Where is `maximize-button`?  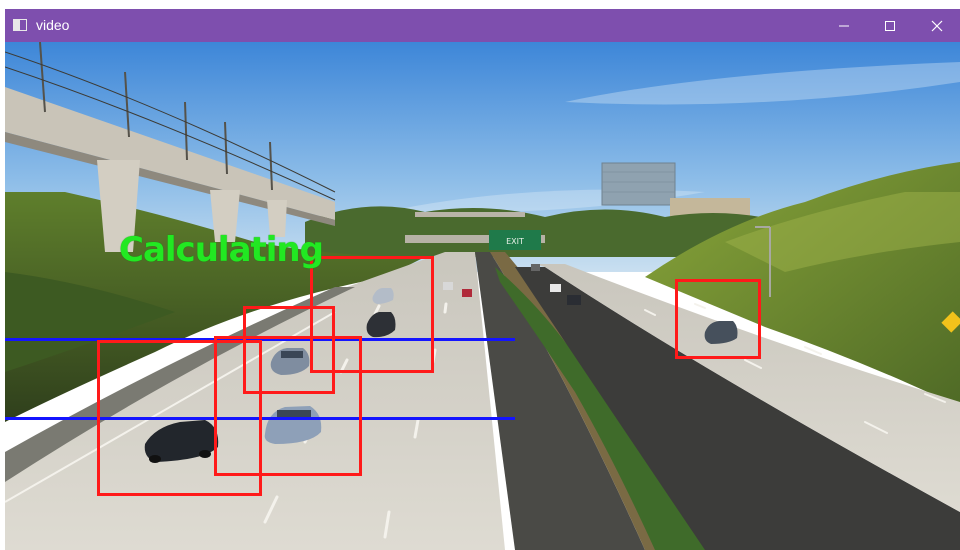
maximize-button is located at coordinates (890, 25).